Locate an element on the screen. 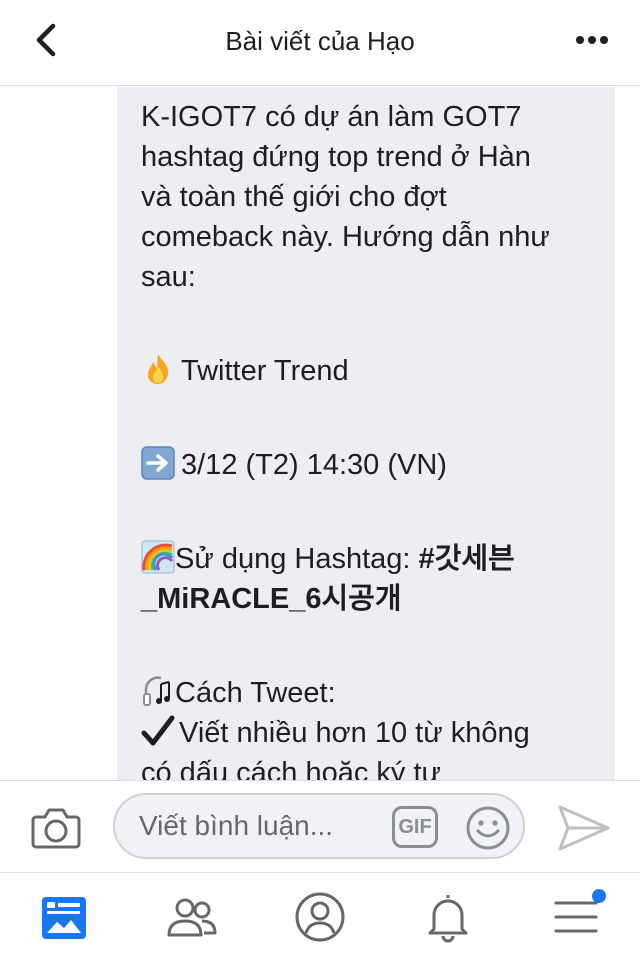  nav-notifications is located at coordinates (448, 917).